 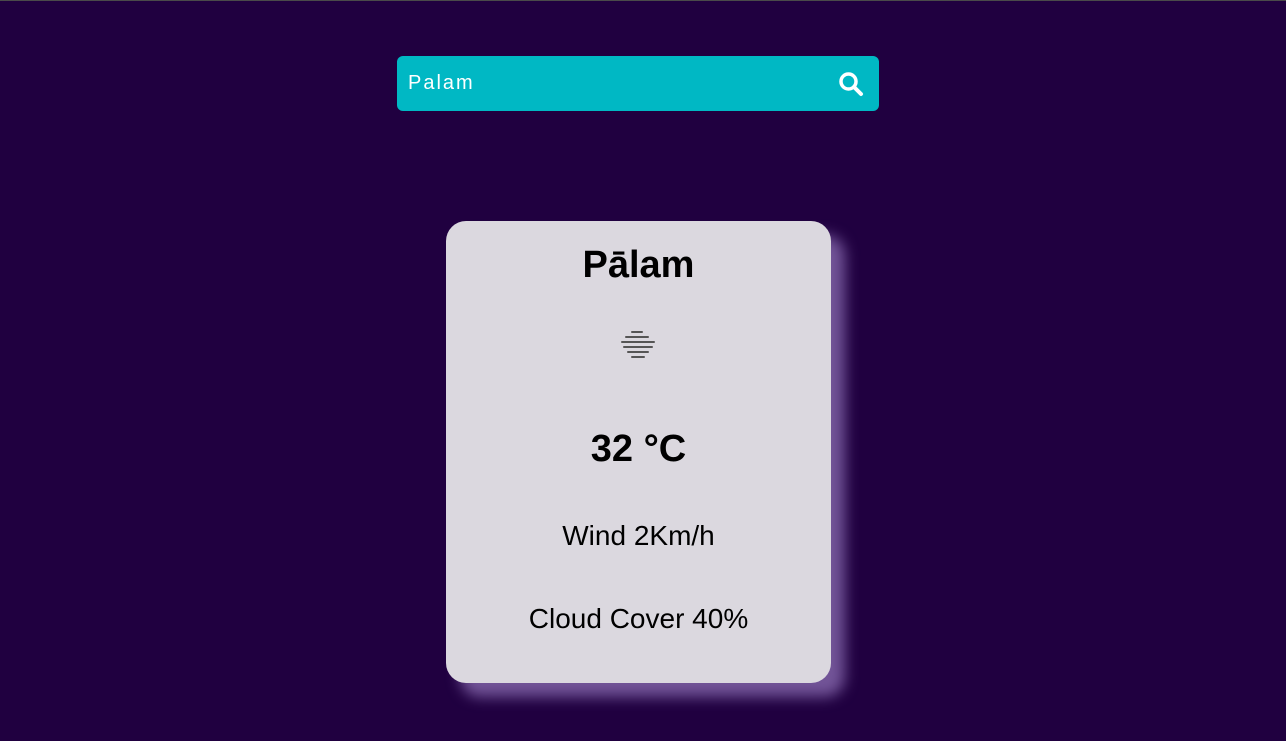 What do you see at coordinates (638, 618) in the screenshot?
I see `cloud-cover: Cloud Cover 40%` at bounding box center [638, 618].